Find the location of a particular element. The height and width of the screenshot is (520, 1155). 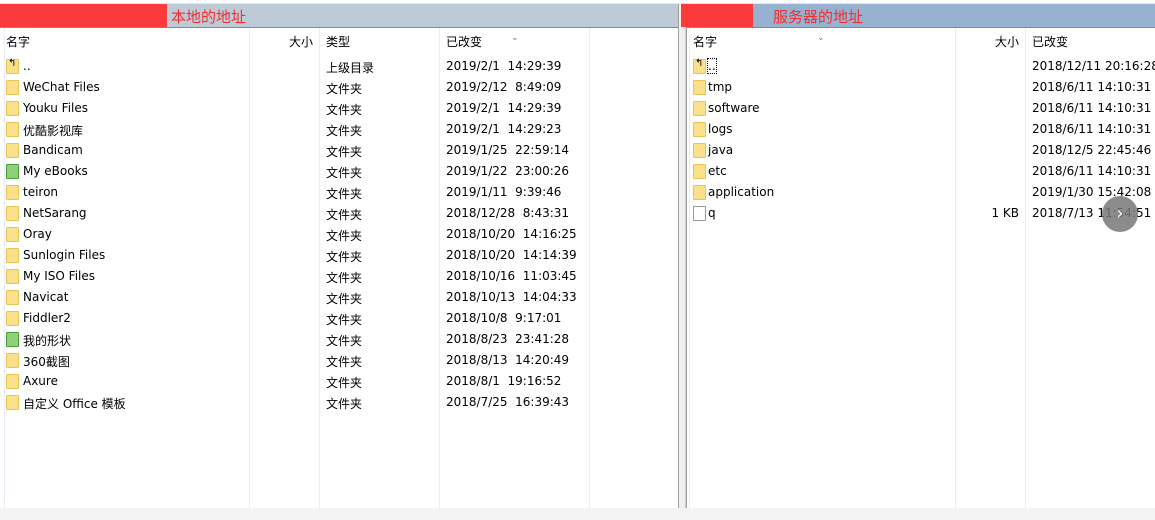

local-title: 本地的地址 is located at coordinates (209, 17).